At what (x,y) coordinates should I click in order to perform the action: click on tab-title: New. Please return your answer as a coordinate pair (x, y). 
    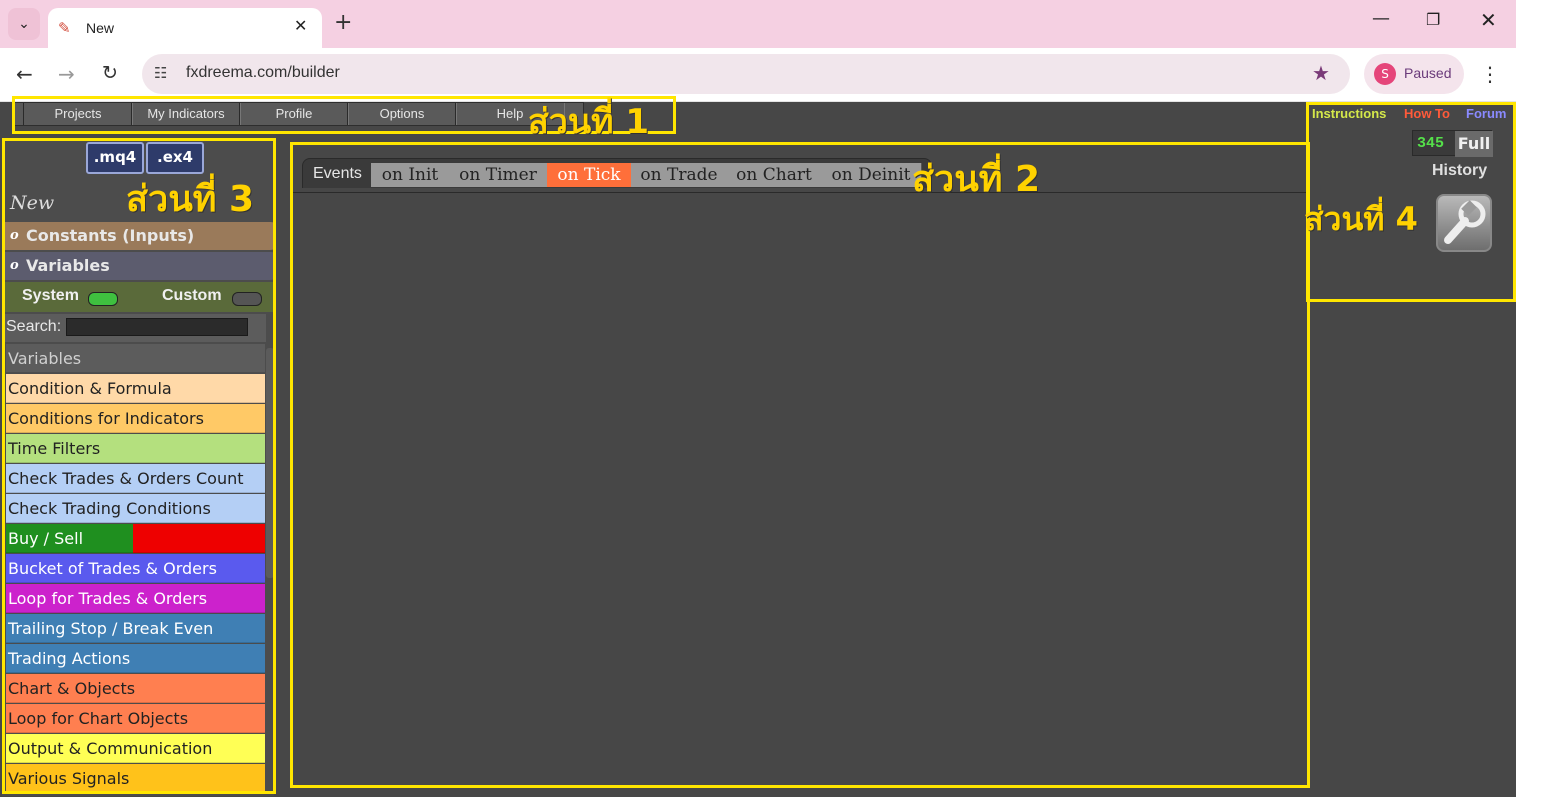
    Looking at the image, I should click on (100, 28).